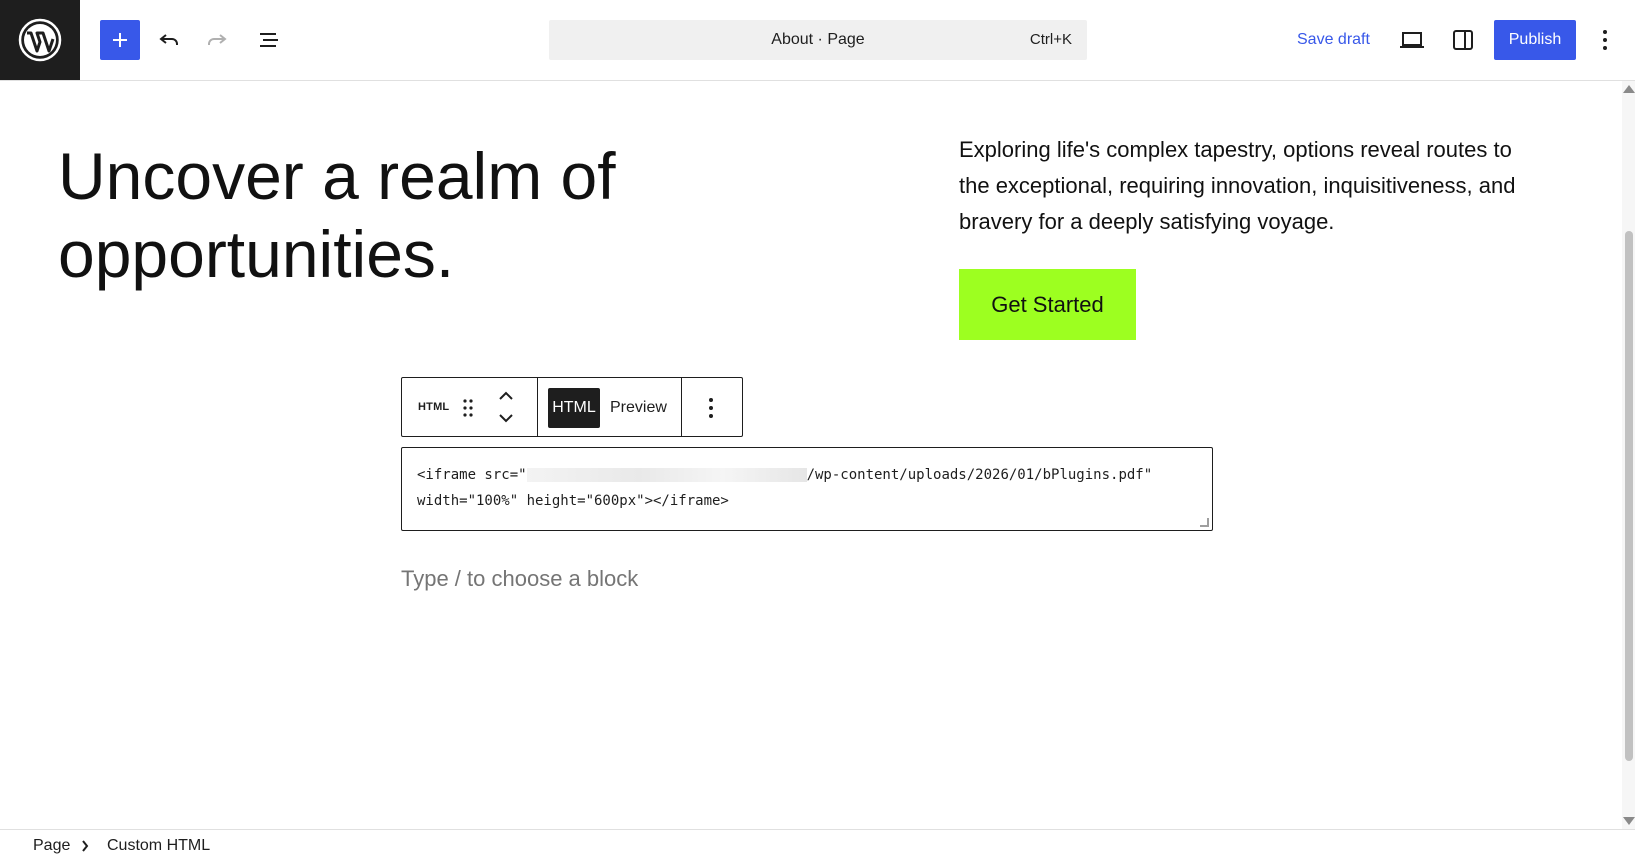 The height and width of the screenshot is (860, 1635). What do you see at coordinates (51, 846) in the screenshot?
I see `breadcrumb-item-page: Page` at bounding box center [51, 846].